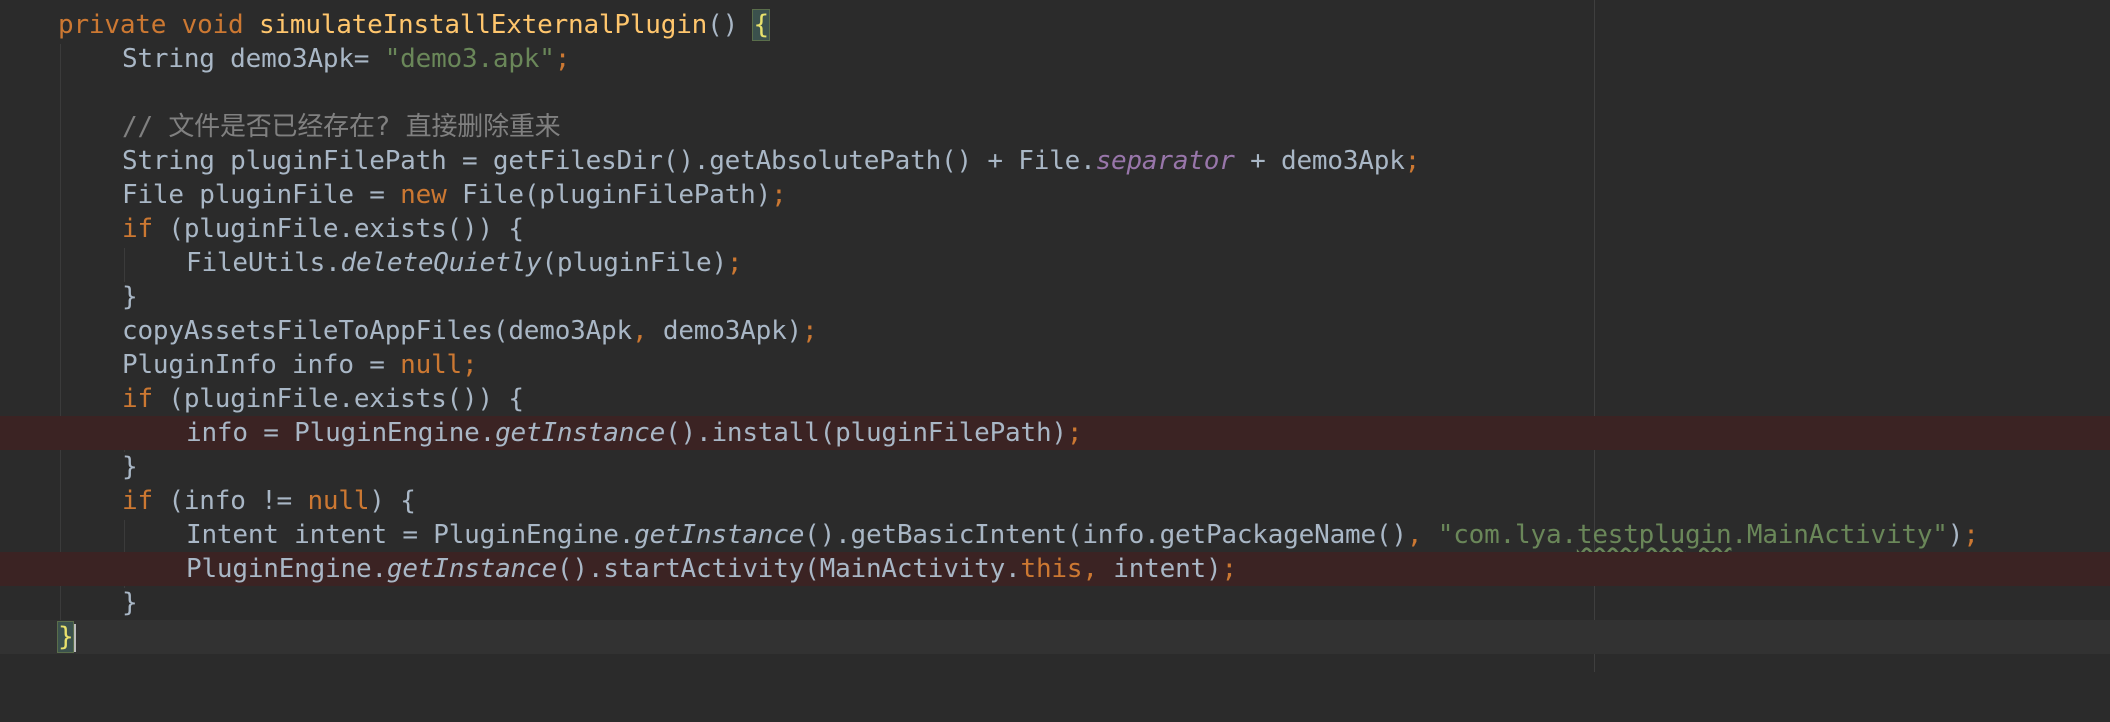  I want to click on code-text: (info !=, so click(230, 501).